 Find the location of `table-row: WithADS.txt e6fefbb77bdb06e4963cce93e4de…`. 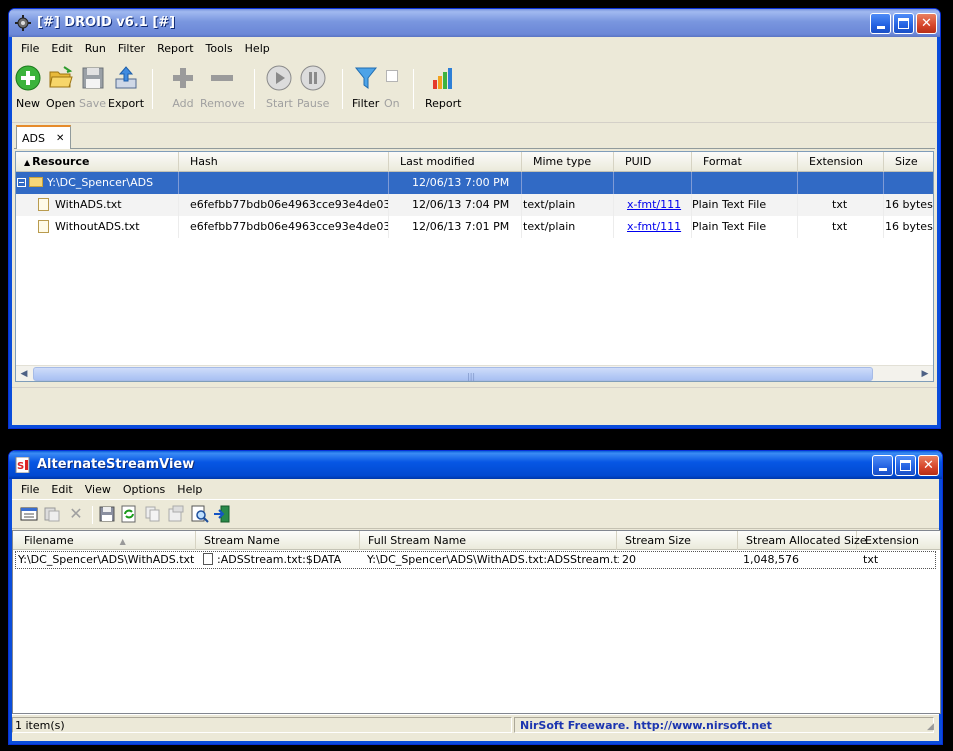

table-row: WithADS.txt e6fefbb77bdb06e4963cce93e4de… is located at coordinates (474, 205).